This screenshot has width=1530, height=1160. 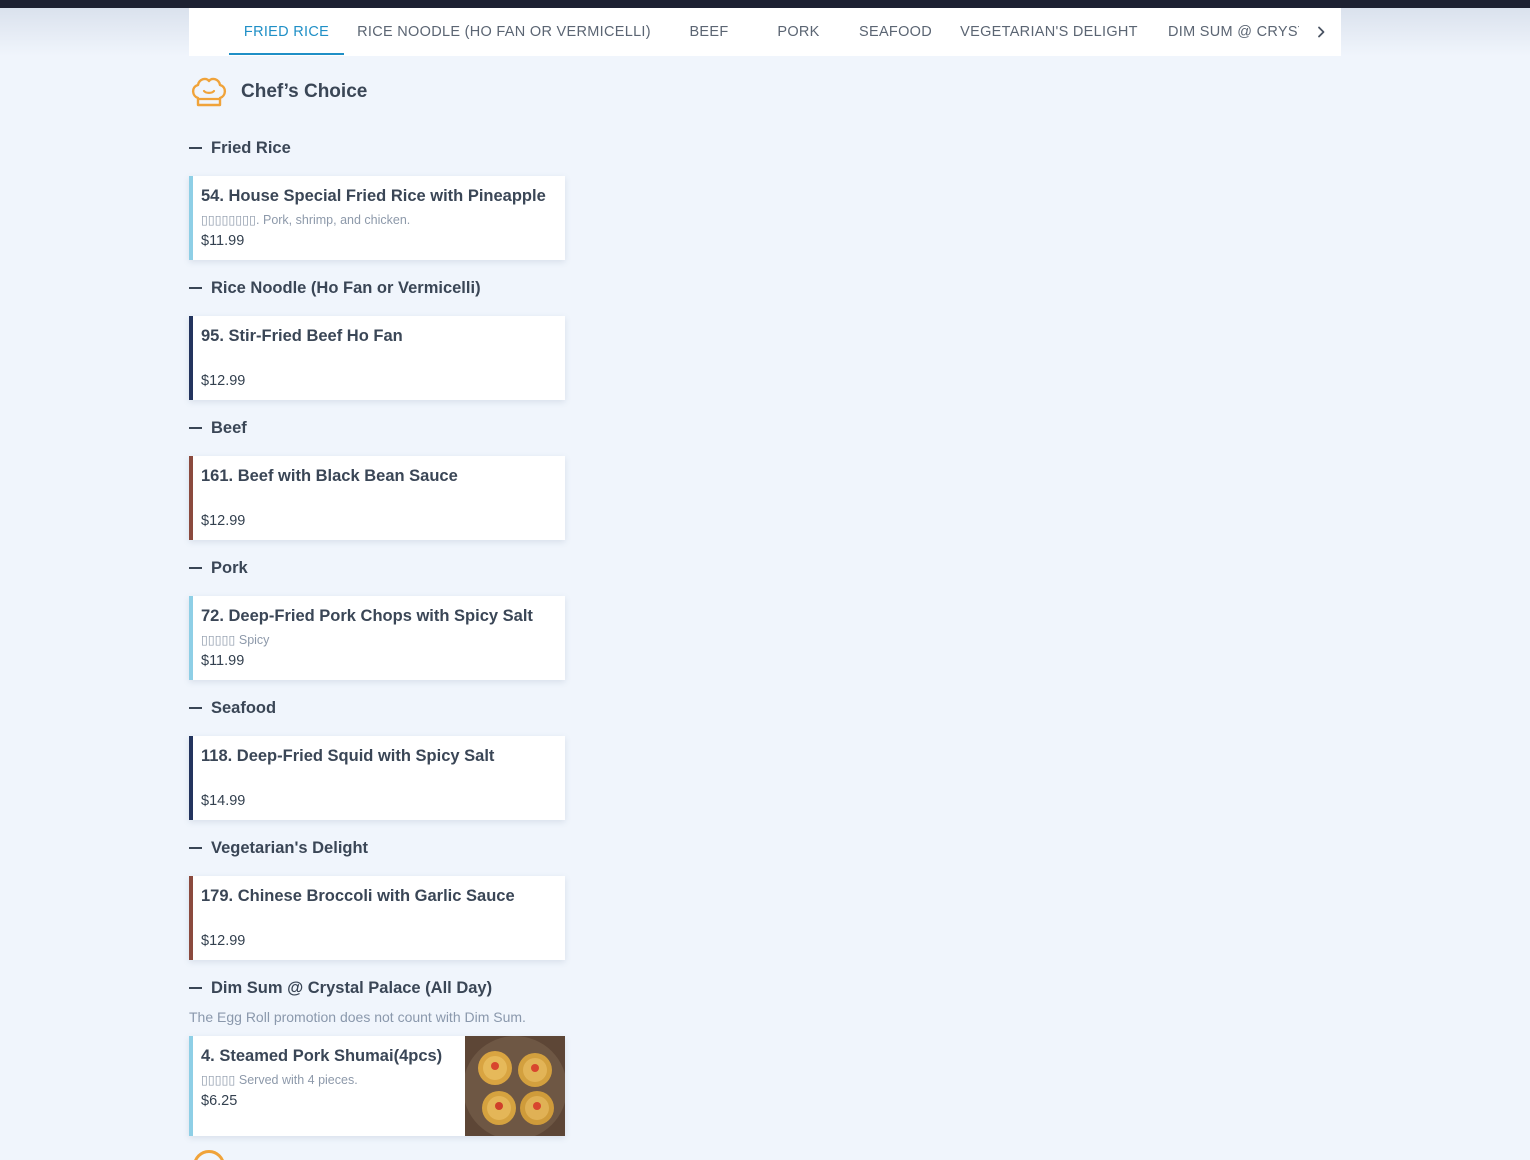 I want to click on menu-item-card: 161. Beef with Black Bean Sauce $12.99, so click(x=377, y=498).